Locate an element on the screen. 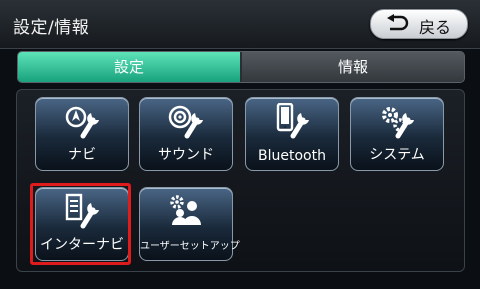 Image resolution: width=480 pixels, height=289 pixels. gears-icon is located at coordinates (398, 123).